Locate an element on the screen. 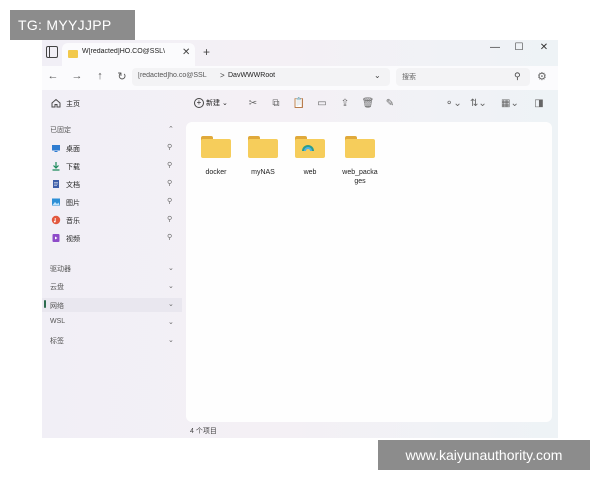 This screenshot has height=480, width=600. group-by-icon: ⚬⌄ is located at coordinates (453, 103).